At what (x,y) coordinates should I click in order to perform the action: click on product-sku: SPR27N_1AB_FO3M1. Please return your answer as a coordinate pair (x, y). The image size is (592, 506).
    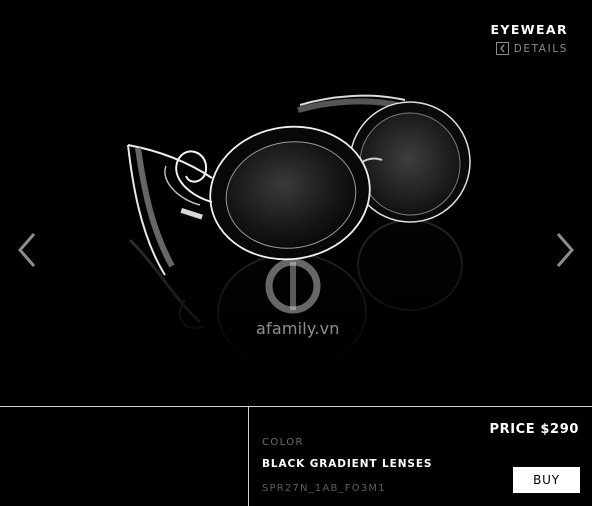
    Looking at the image, I should click on (324, 488).